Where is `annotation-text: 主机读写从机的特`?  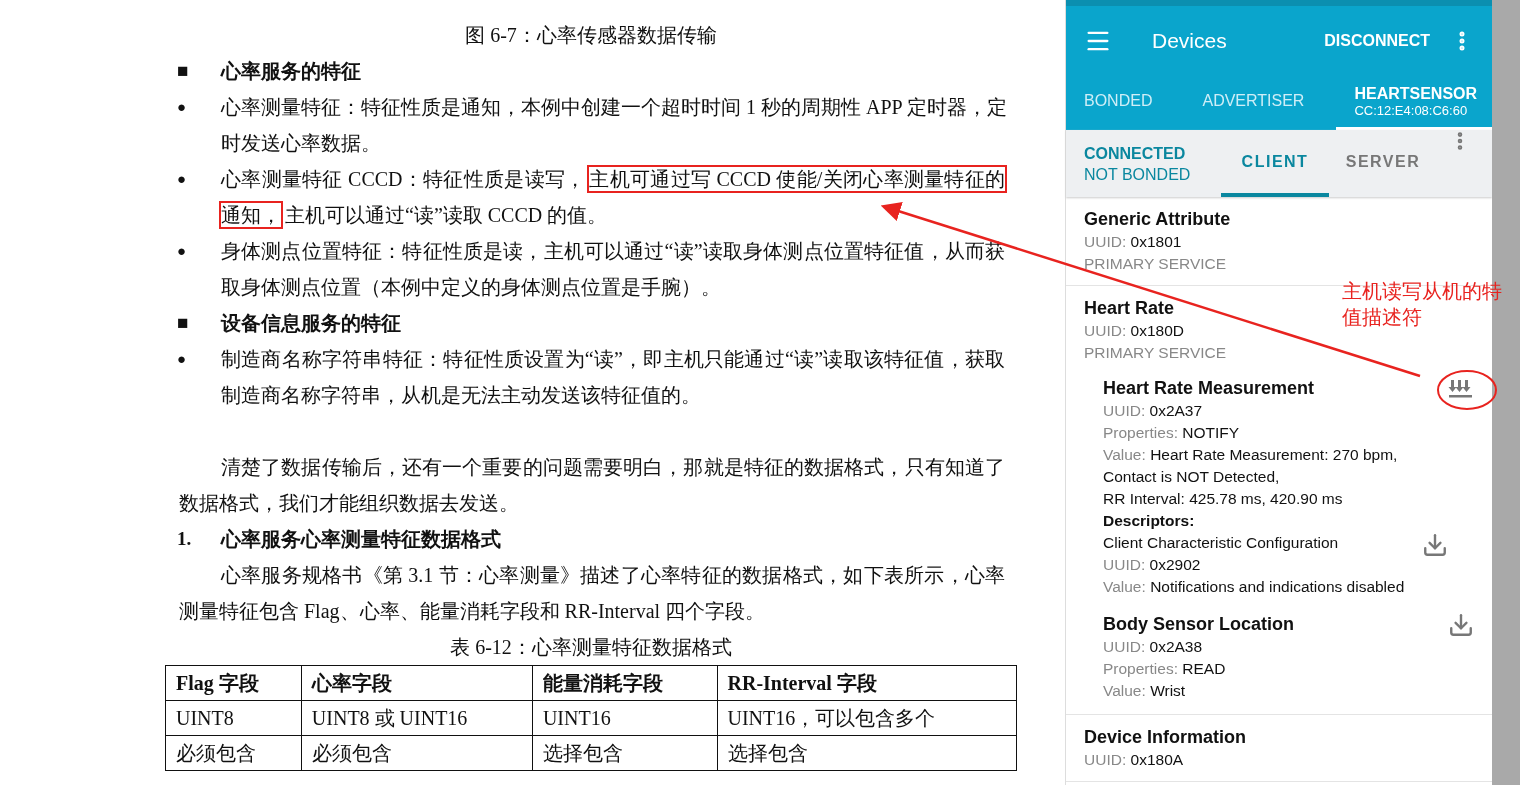
annotation-text: 主机读写从机的特 is located at coordinates (1422, 291).